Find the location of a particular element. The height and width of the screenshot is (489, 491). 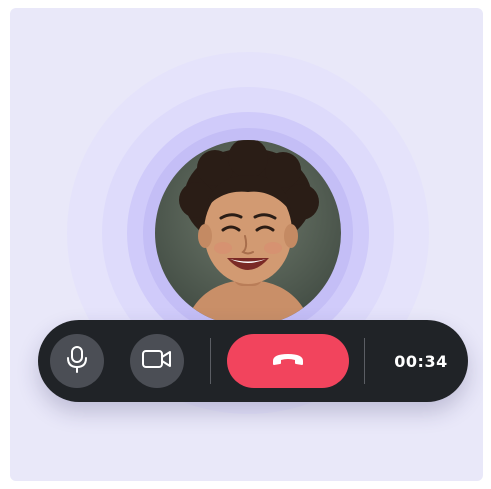

phone-hangup-icon is located at coordinates (288, 361).